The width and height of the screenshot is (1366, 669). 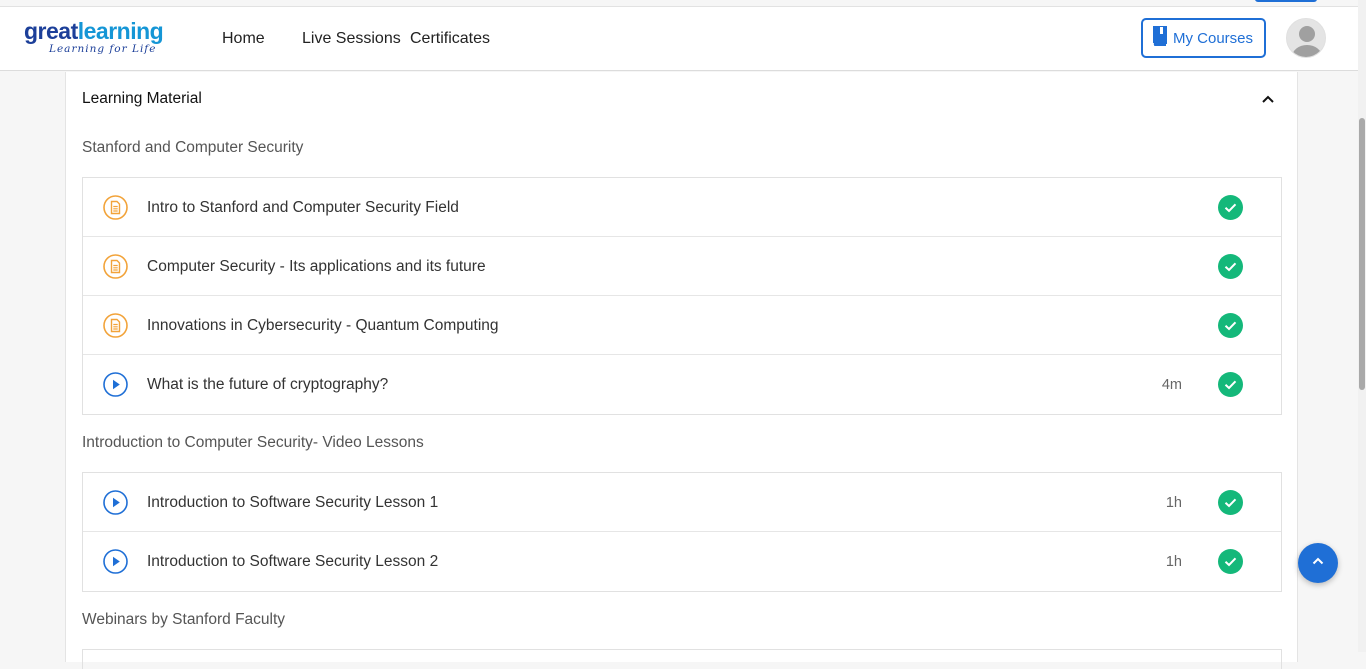 I want to click on my-courses-button: My Courses, so click(x=1203, y=38).